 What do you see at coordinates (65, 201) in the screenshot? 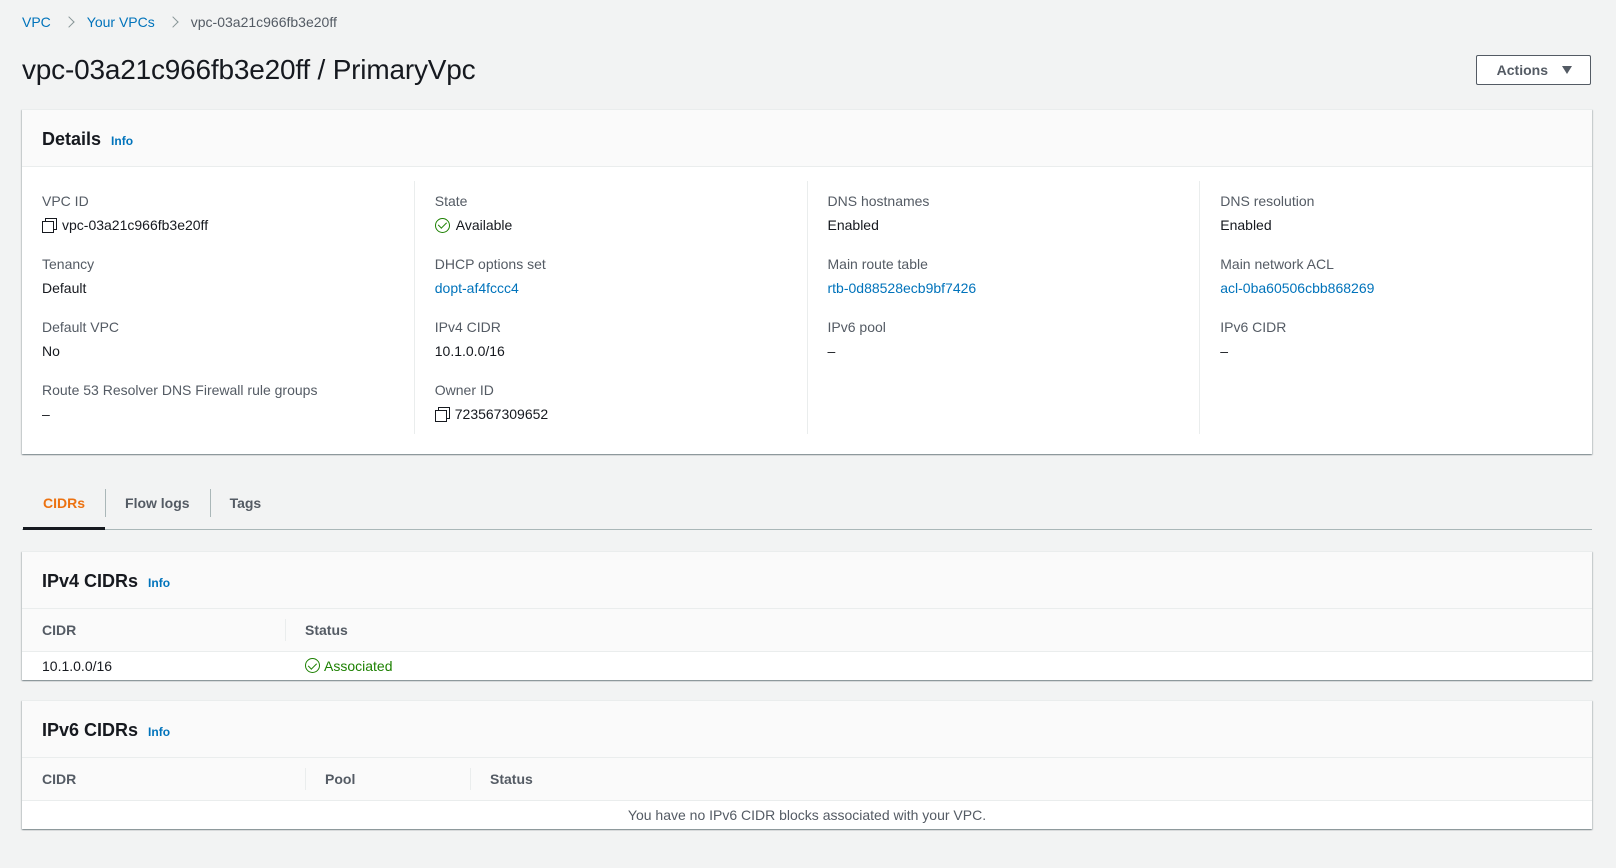
I see `vpc-id-label: VPC ID` at bounding box center [65, 201].